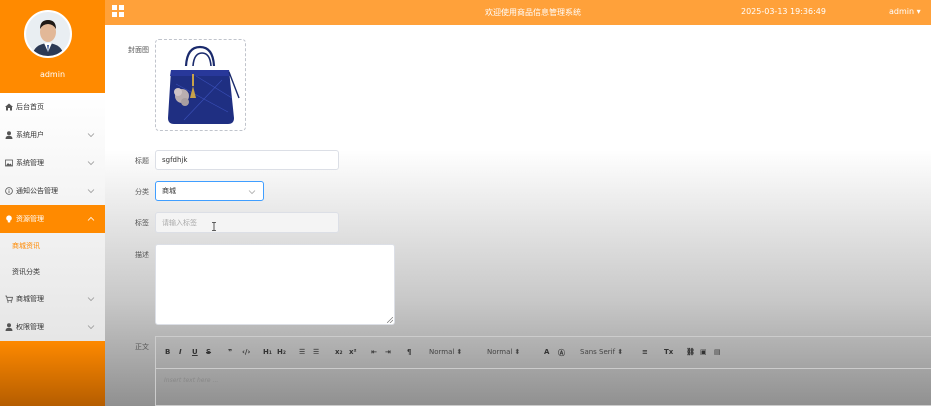  What do you see at coordinates (717, 352) in the screenshot?
I see `video-icon: ▤` at bounding box center [717, 352].